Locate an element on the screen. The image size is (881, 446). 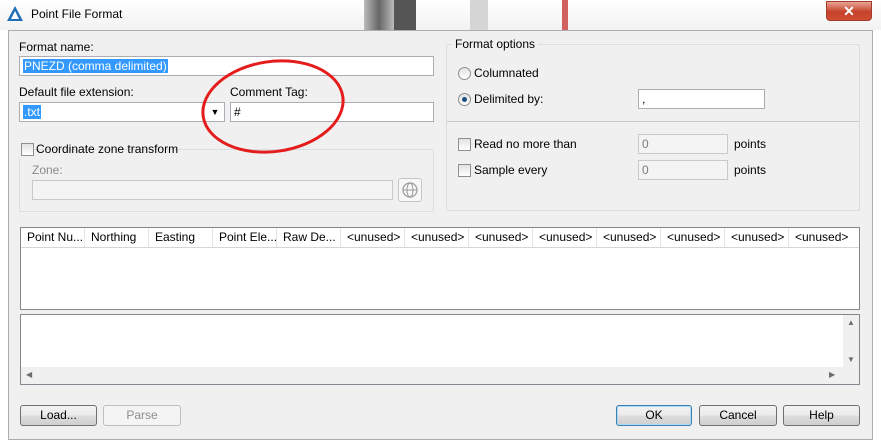
format-name-label: Format name: is located at coordinates (56, 47).